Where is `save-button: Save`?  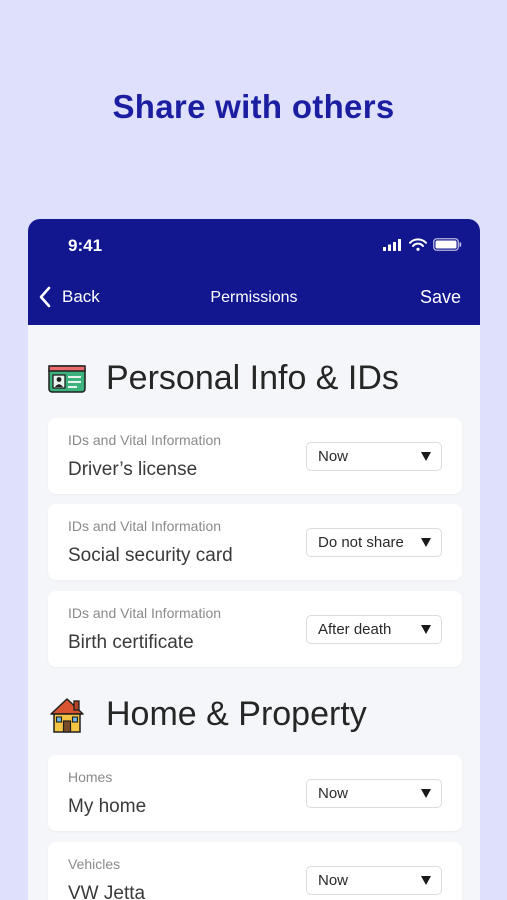
save-button: Save is located at coordinates (440, 297).